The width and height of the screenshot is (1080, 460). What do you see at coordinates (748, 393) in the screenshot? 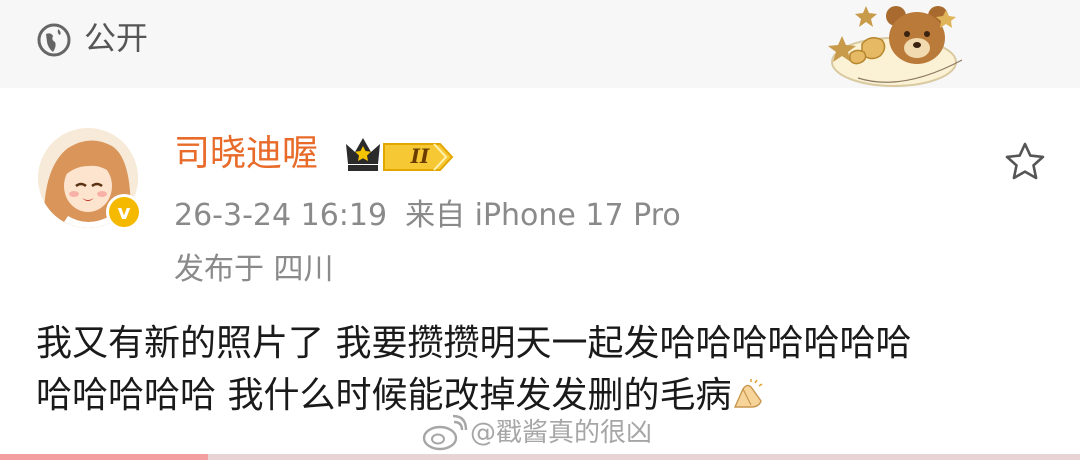
I see `praying-hands-emoji` at bounding box center [748, 393].